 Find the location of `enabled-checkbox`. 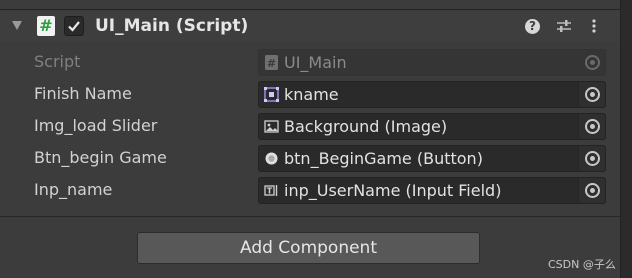

enabled-checkbox is located at coordinates (74, 26).